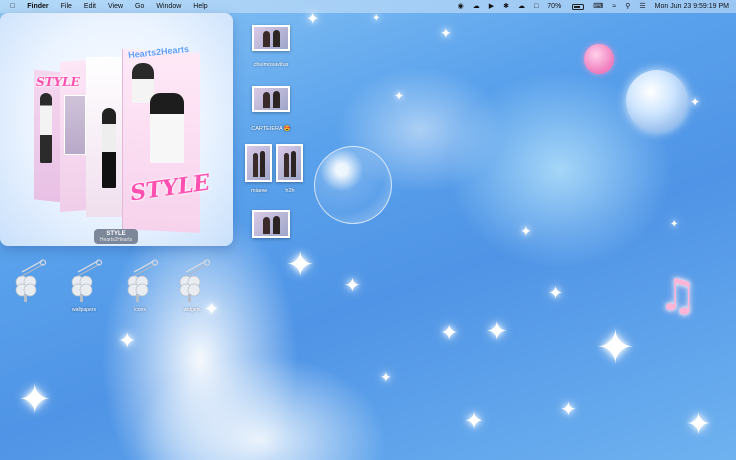 This screenshot has height=460, width=736. Describe the element at coordinates (271, 65) in the screenshot. I see `desktop-file-caption: chuimosavitus` at that location.